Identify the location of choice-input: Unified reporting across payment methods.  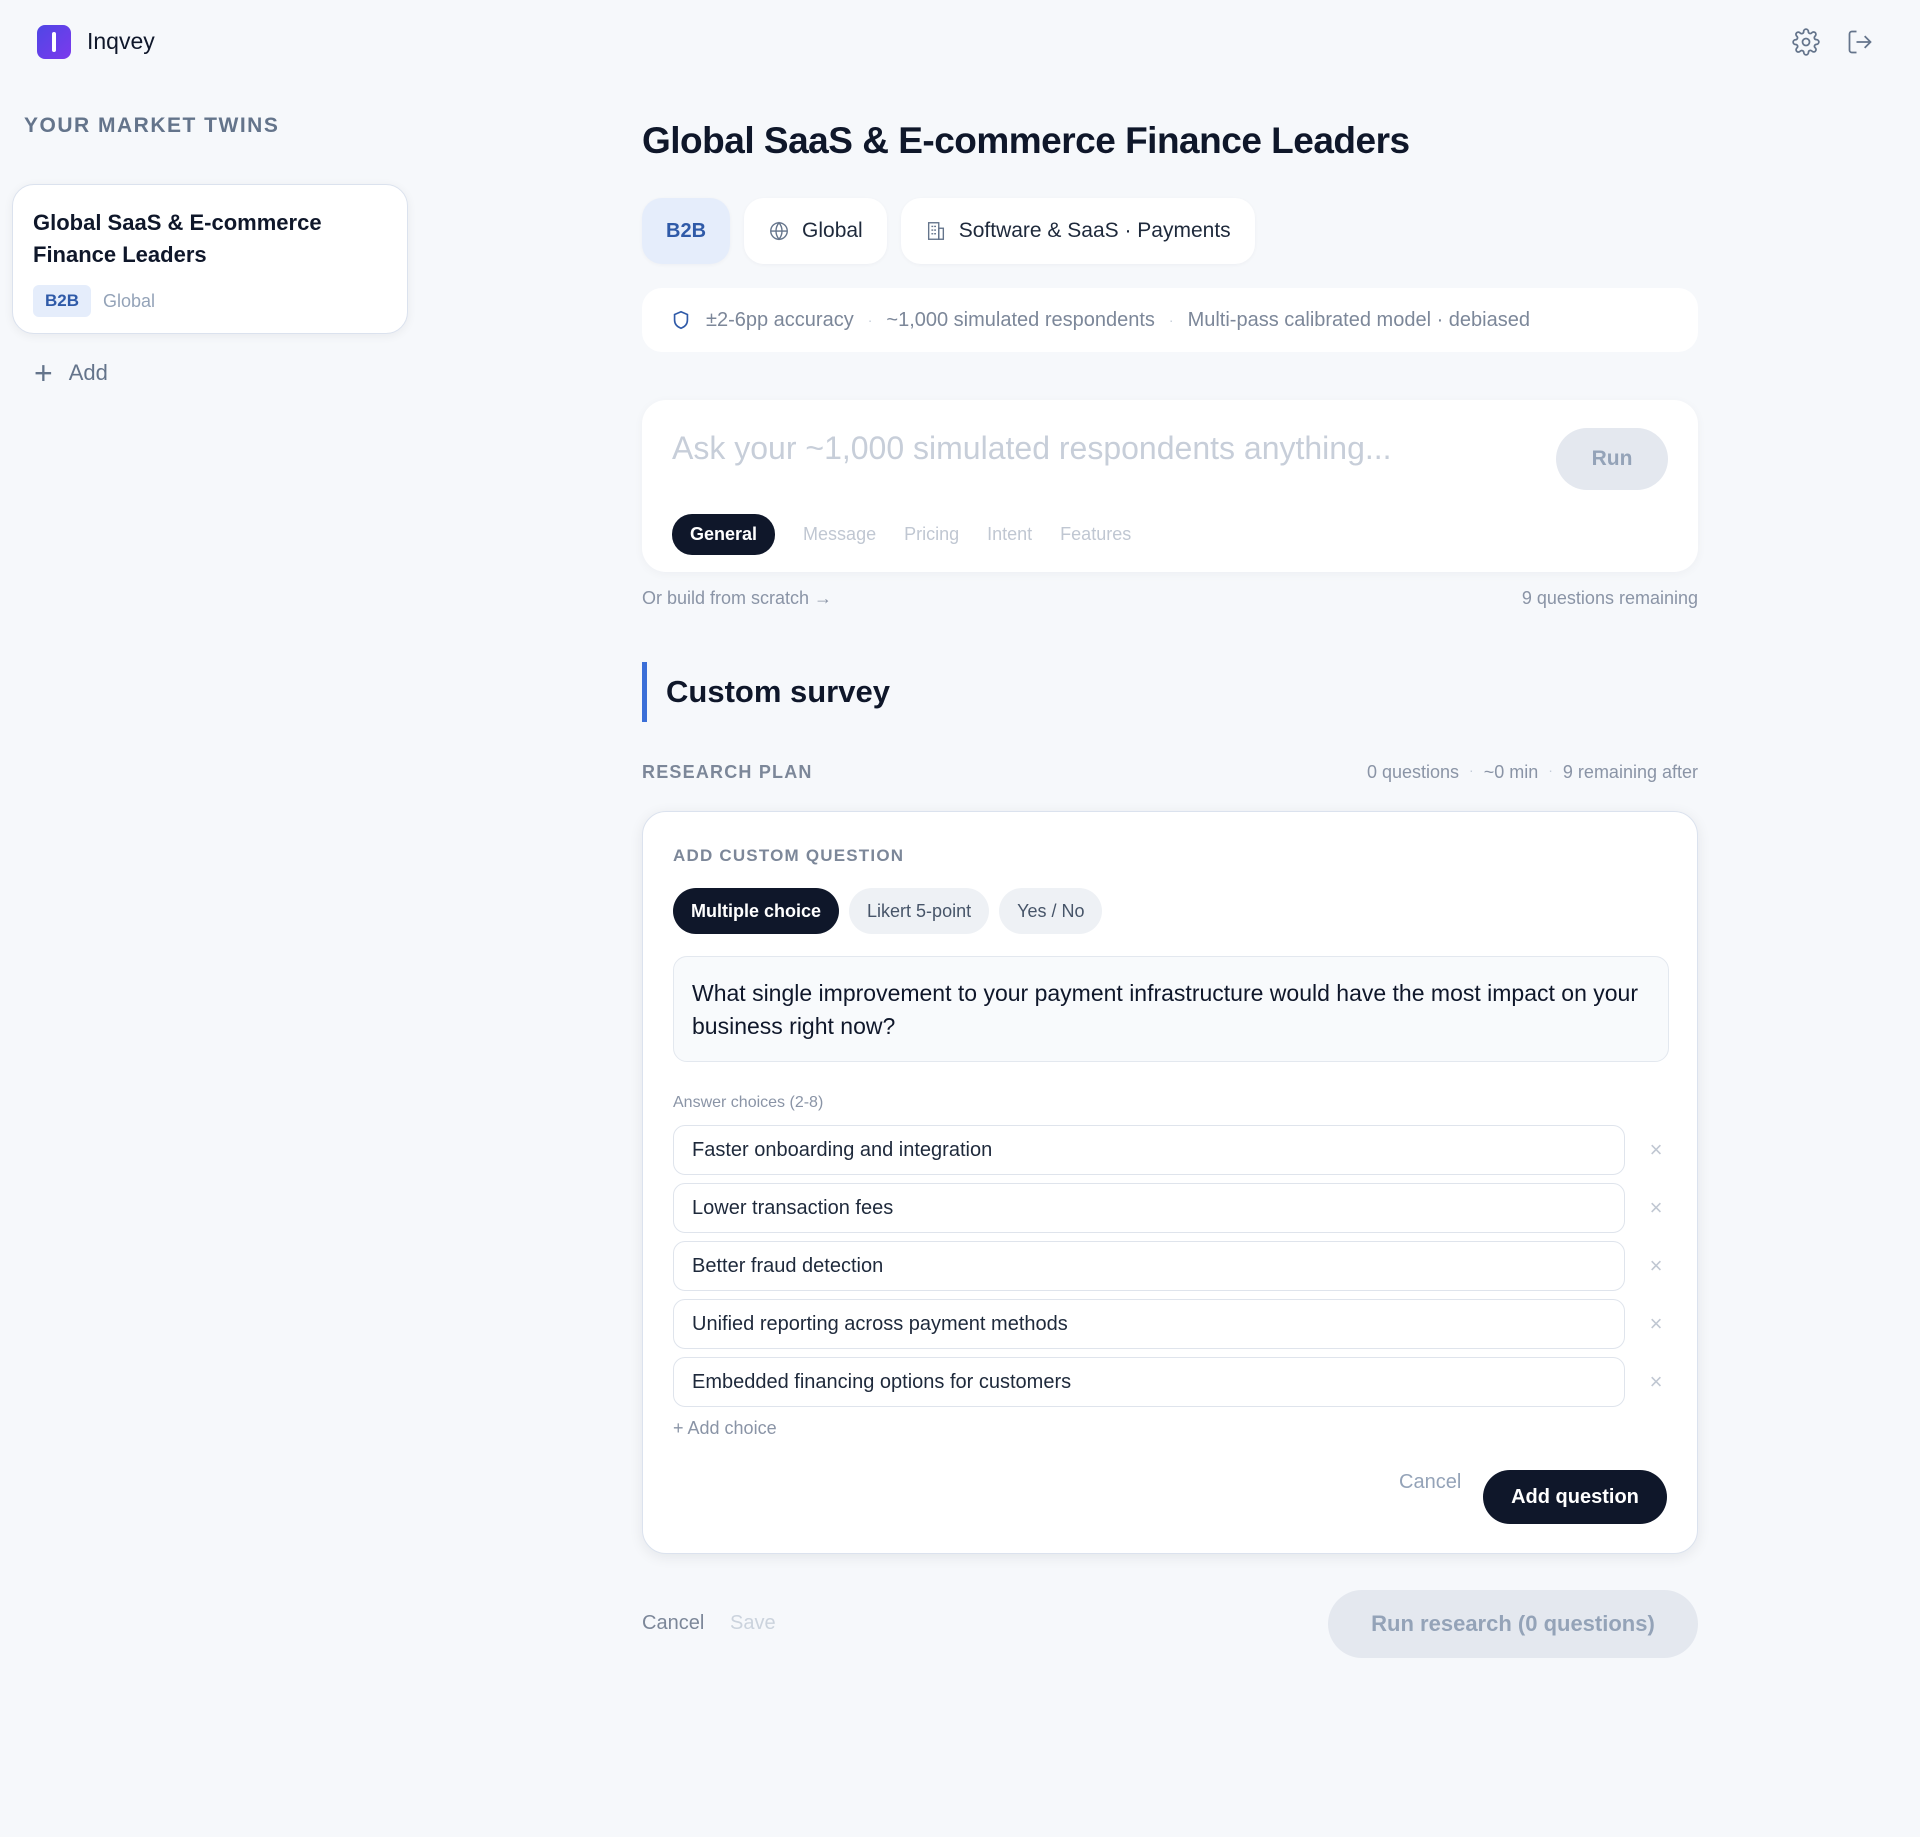
(1149, 1324).